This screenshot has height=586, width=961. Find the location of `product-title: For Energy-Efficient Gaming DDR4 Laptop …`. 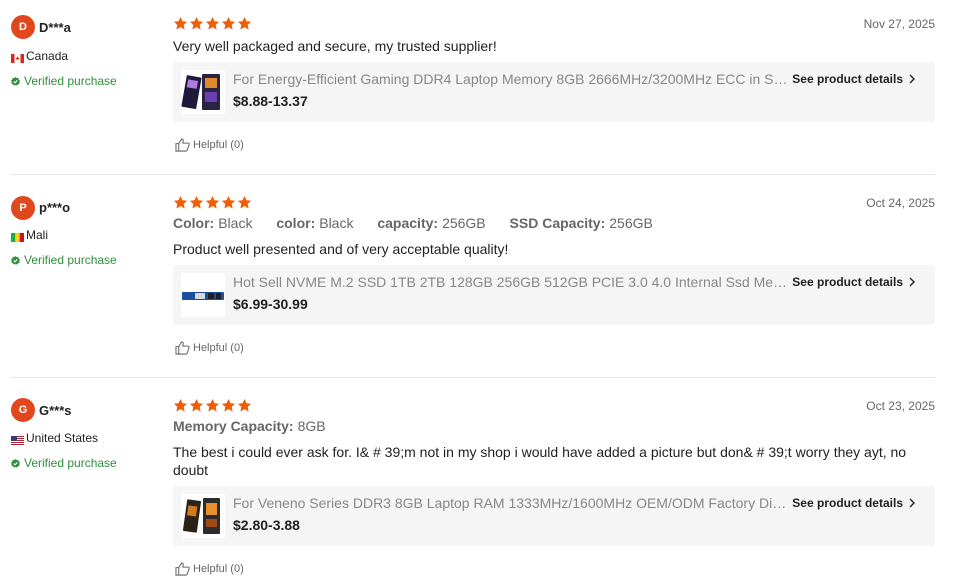

product-title: For Energy-Efficient Gaming DDR4 Laptop … is located at coordinates (510, 79).